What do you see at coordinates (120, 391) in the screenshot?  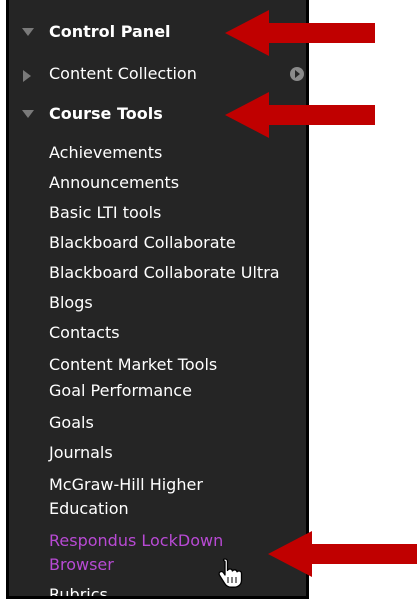 I see `tool-goal-performance: Goal Performance` at bounding box center [120, 391].